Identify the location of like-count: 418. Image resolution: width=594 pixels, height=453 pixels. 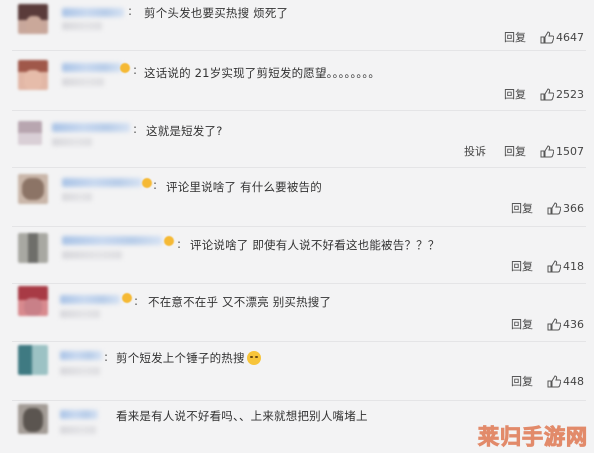
(573, 266).